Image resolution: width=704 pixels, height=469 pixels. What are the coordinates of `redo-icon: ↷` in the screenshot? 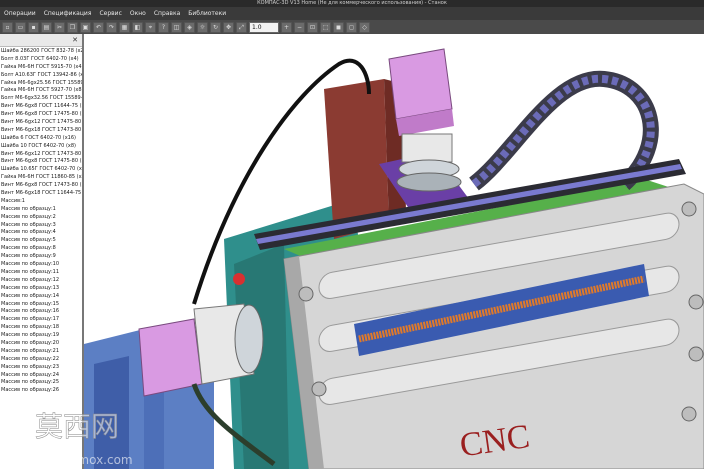 It's located at (111, 27).